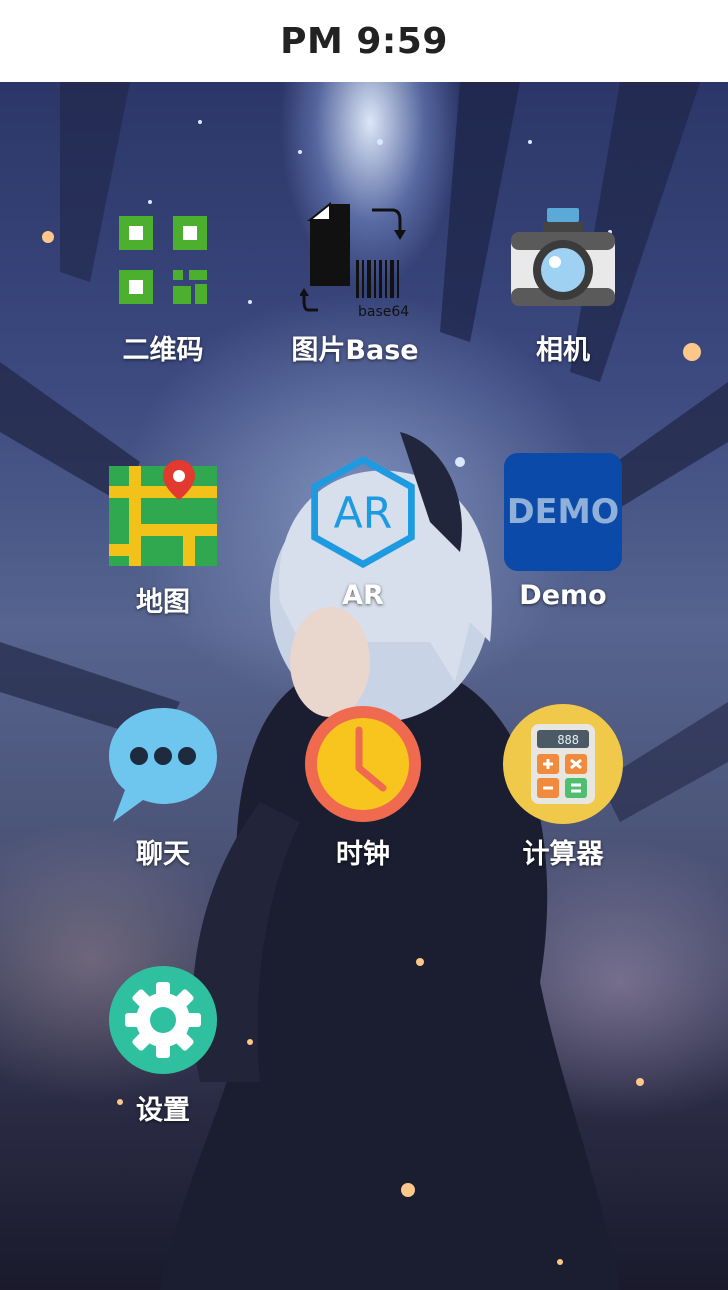  I want to click on app-chat: 聊天, so click(163, 787).